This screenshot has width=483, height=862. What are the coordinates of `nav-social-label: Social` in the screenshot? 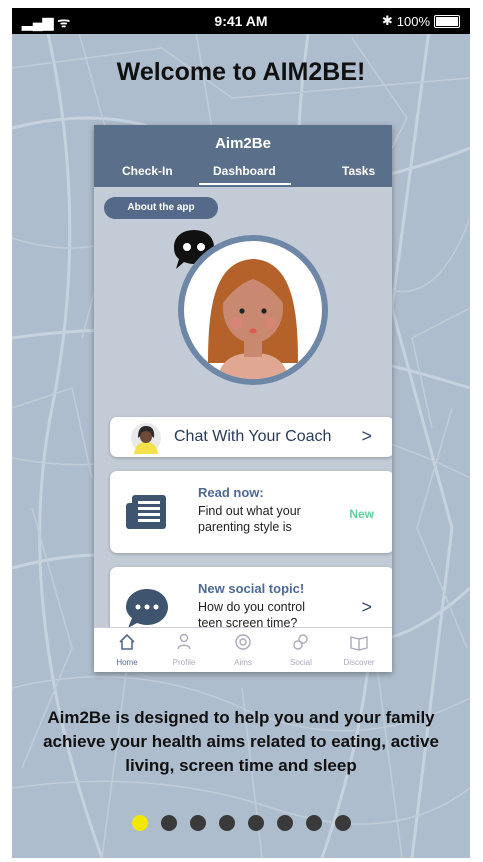 It's located at (301, 662).